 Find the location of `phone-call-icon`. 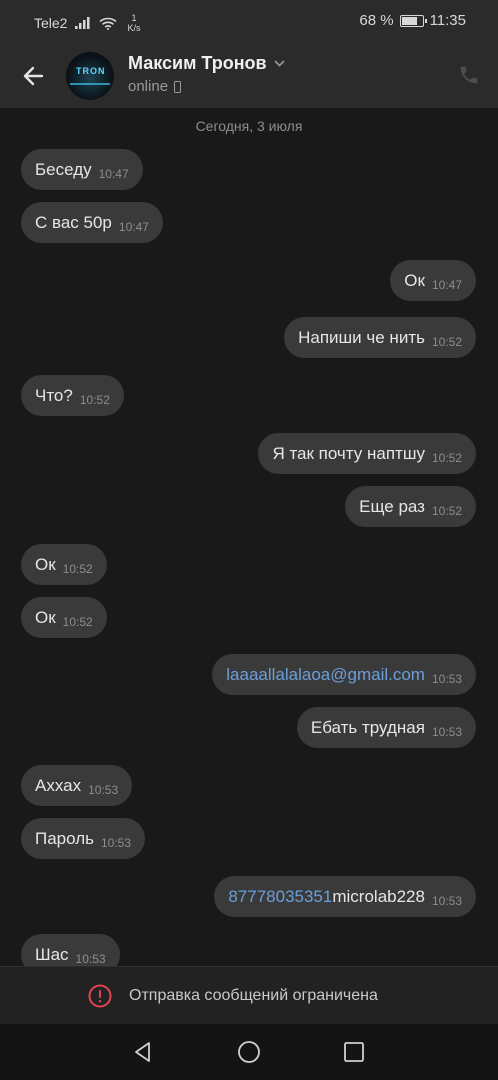

phone-call-icon is located at coordinates (469, 75).